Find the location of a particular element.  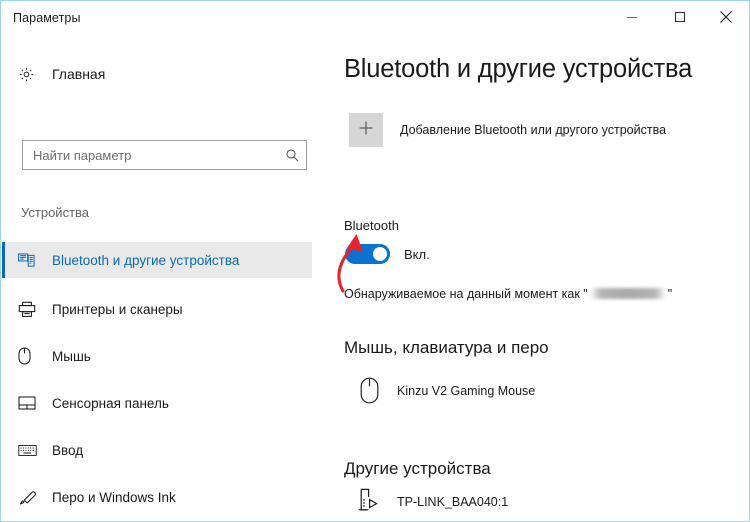

touchpad-icon is located at coordinates (31, 403).